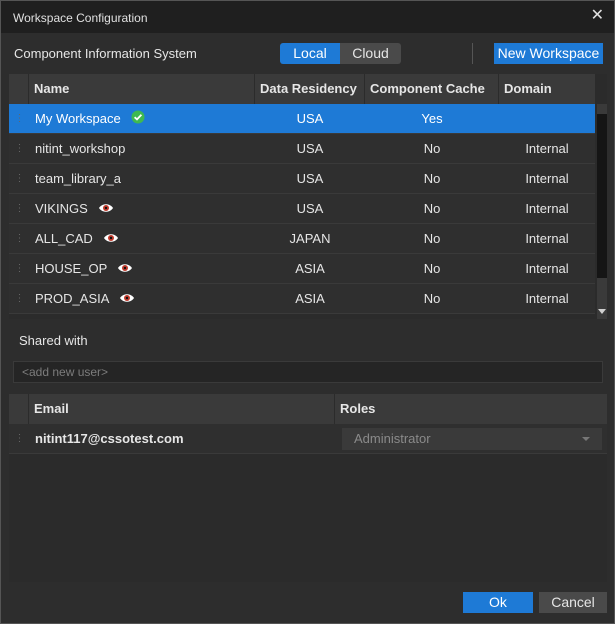 This screenshot has width=615, height=624. Describe the element at coordinates (307, 17) in the screenshot. I see `title-bar: Workspace Configuration ✕` at that location.